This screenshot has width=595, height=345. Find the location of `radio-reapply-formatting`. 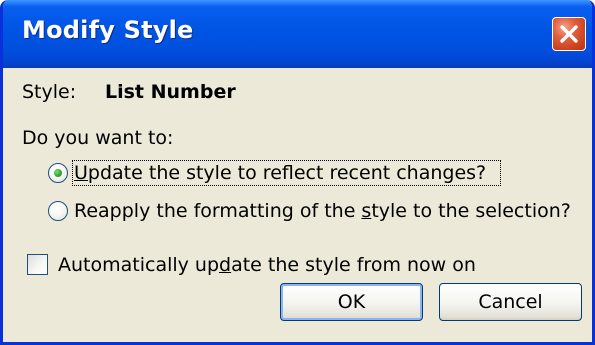

radio-reapply-formatting is located at coordinates (58, 211).